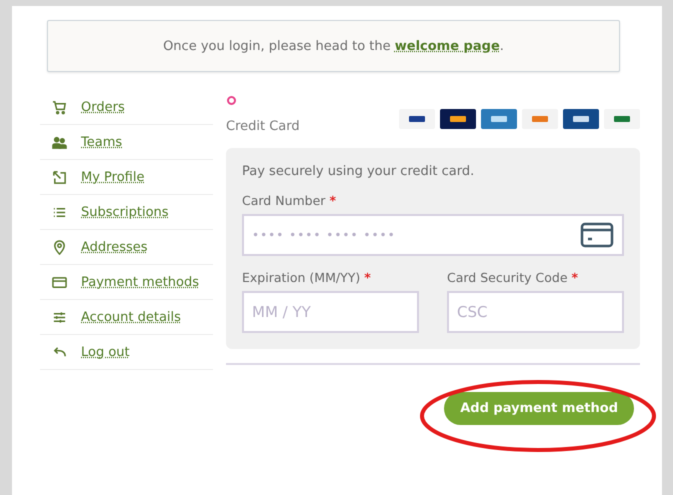 The width and height of the screenshot is (673, 495). I want to click on payment-method-label: Credit Card, so click(263, 126).